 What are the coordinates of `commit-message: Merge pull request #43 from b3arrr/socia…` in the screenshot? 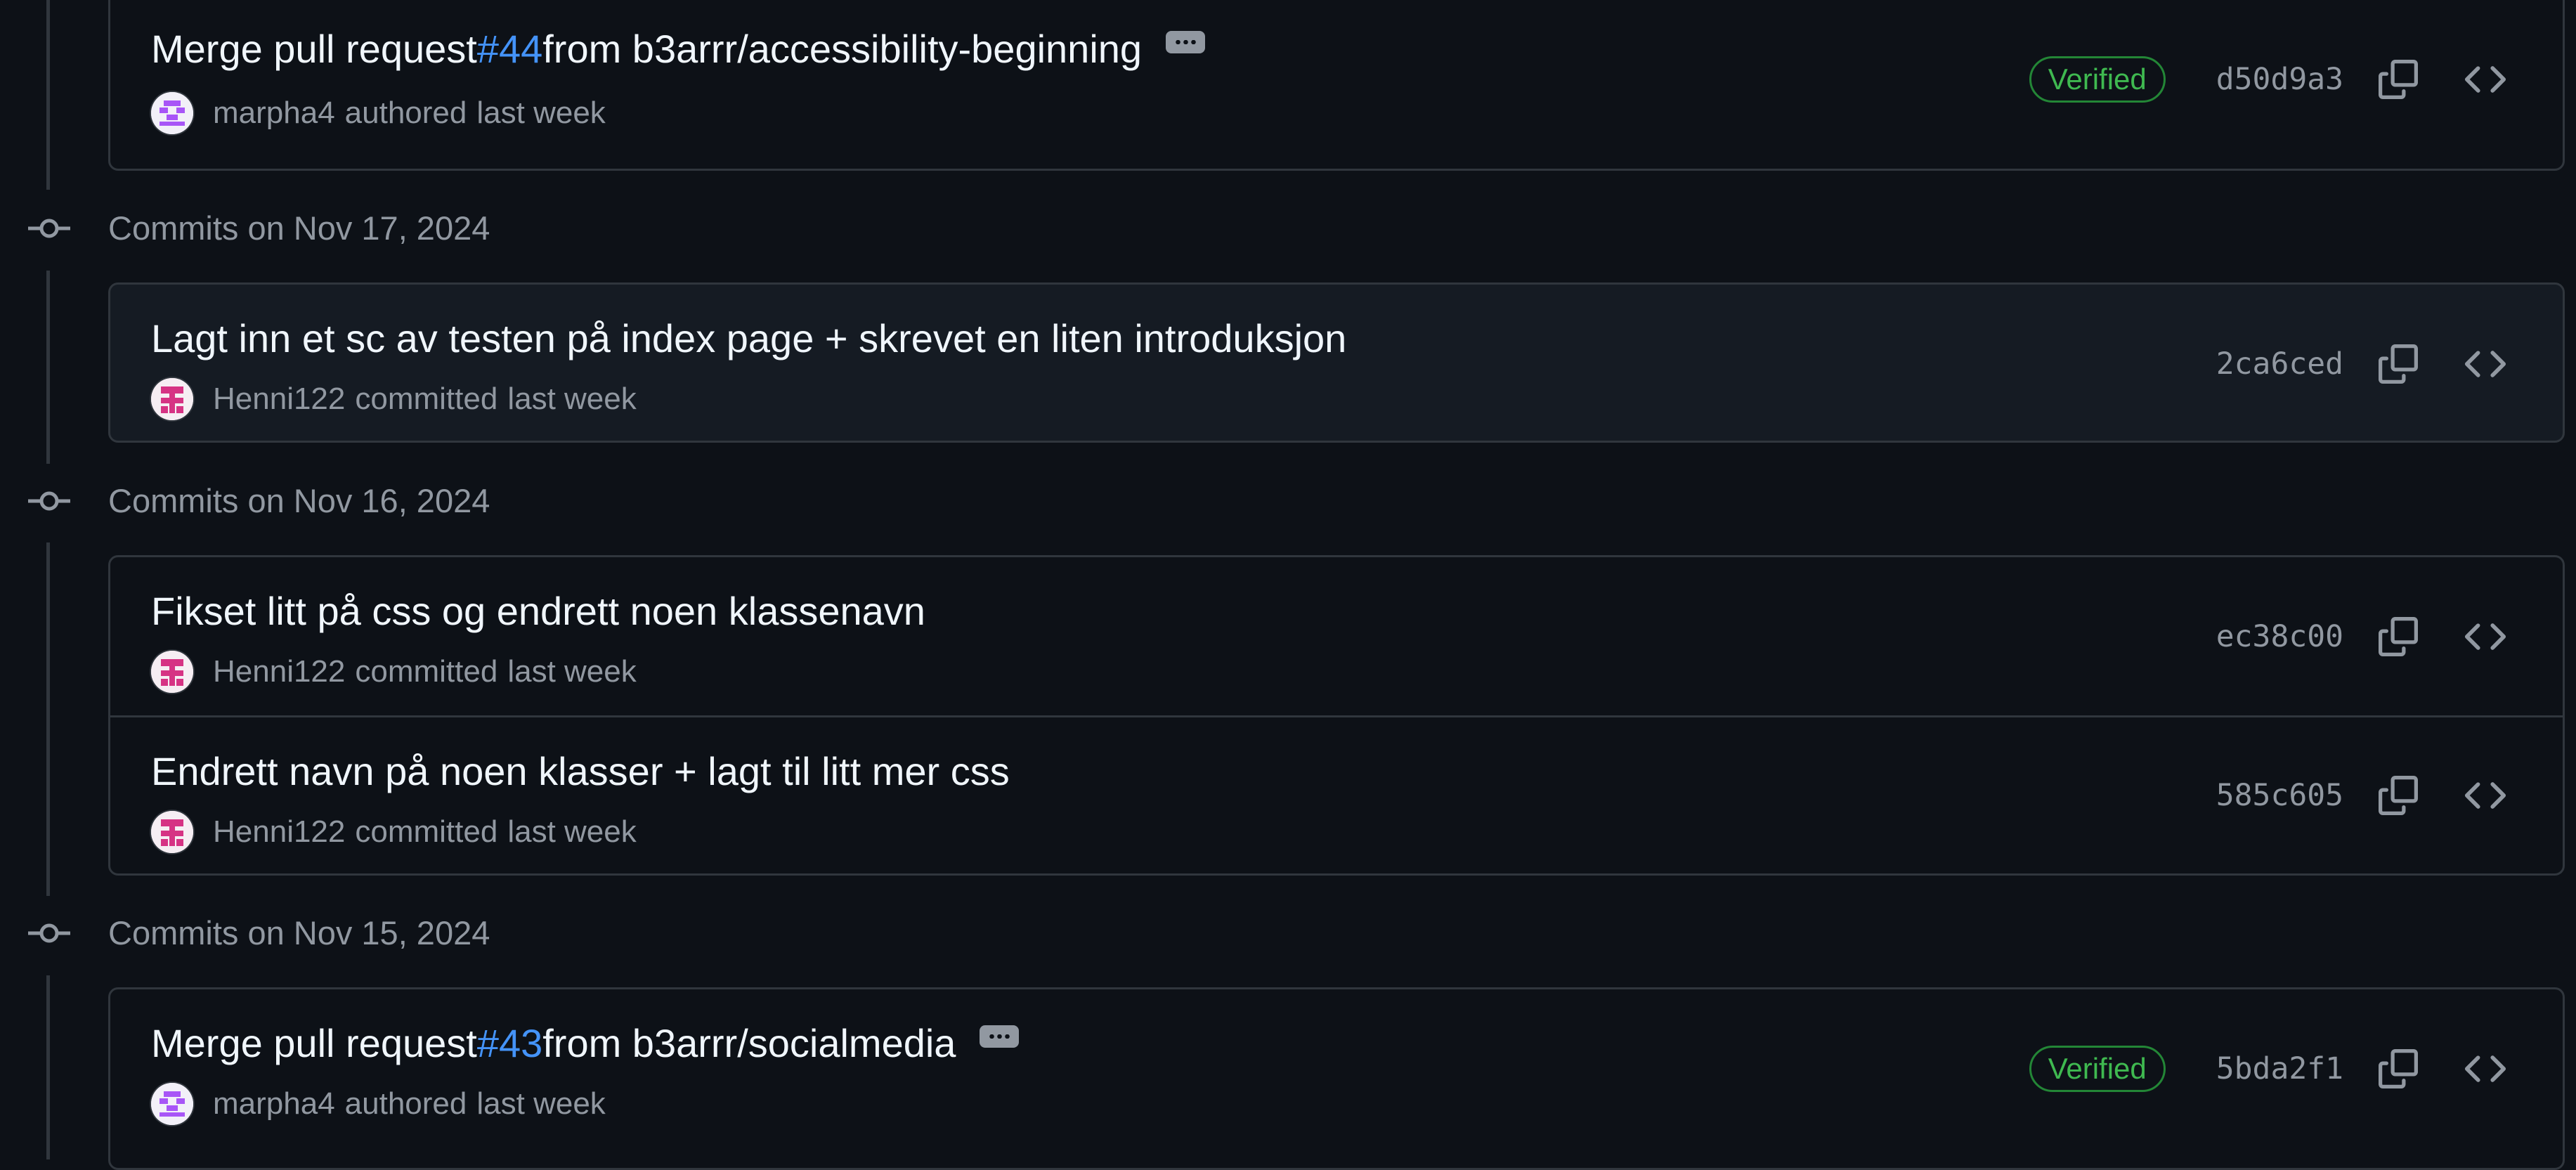 It's located at (585, 1043).